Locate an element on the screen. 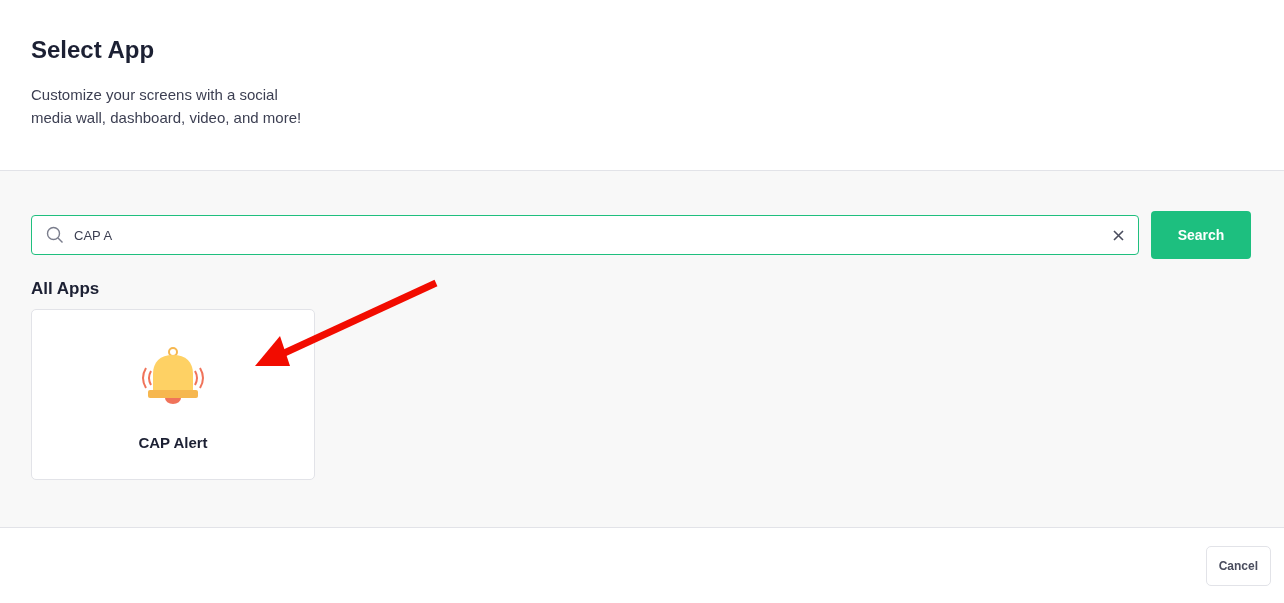  search-icon is located at coordinates (55, 235).